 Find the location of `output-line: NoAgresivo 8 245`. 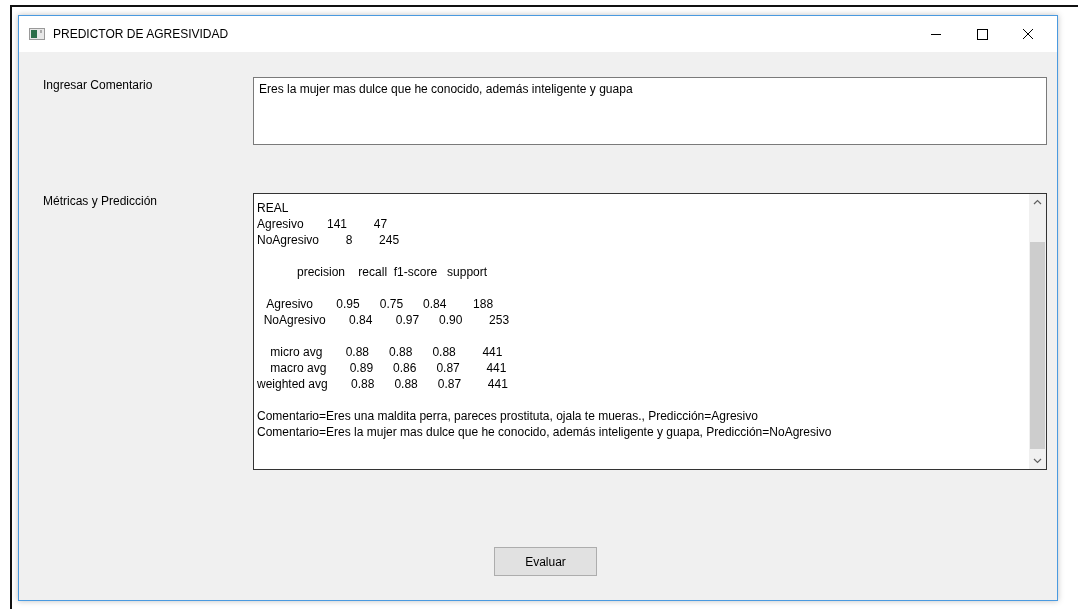

output-line: NoAgresivo 8 245 is located at coordinates (328, 240).